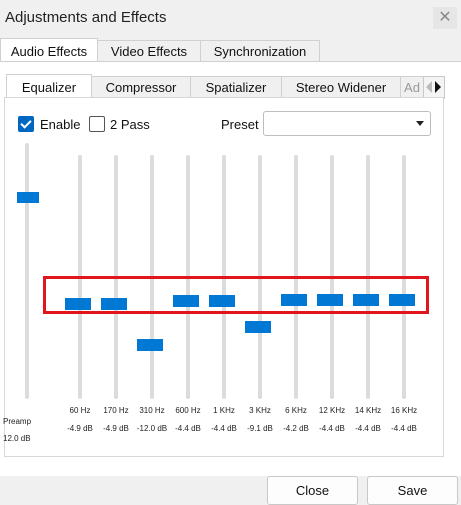  I want to click on enable-label: Enable, so click(60, 124).